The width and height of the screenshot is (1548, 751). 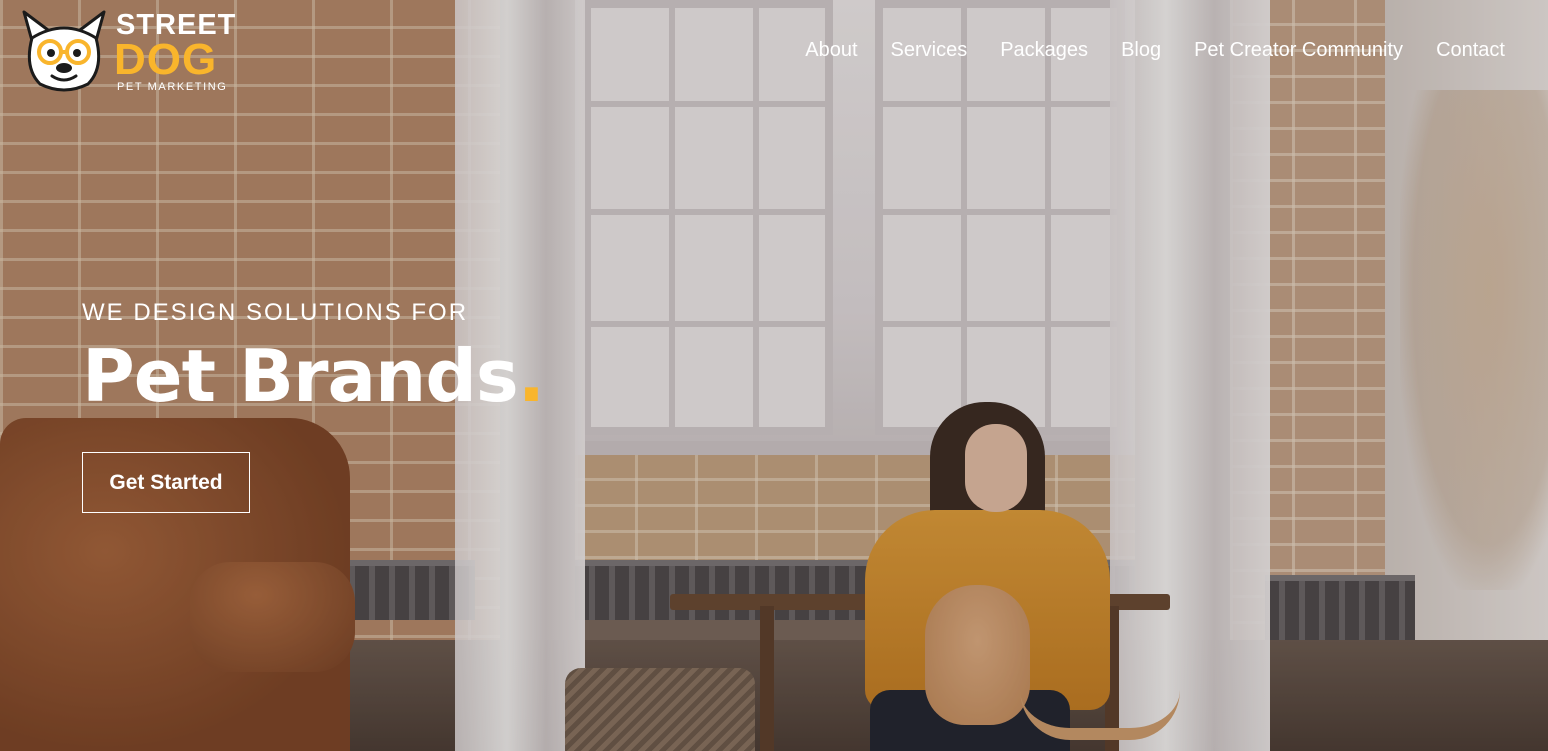 I want to click on dog-with-glasses-icon, so click(x=64, y=51).